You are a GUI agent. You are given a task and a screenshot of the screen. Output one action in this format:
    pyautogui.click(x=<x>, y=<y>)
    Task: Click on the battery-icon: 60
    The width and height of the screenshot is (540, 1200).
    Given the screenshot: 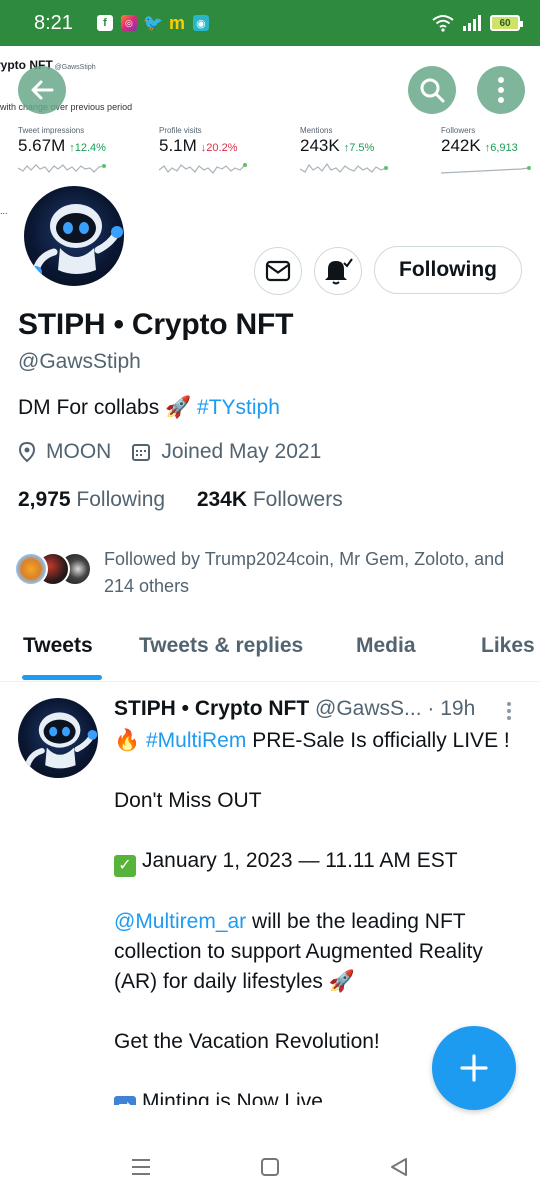 What is the action you would take?
    pyautogui.click(x=506, y=23)
    